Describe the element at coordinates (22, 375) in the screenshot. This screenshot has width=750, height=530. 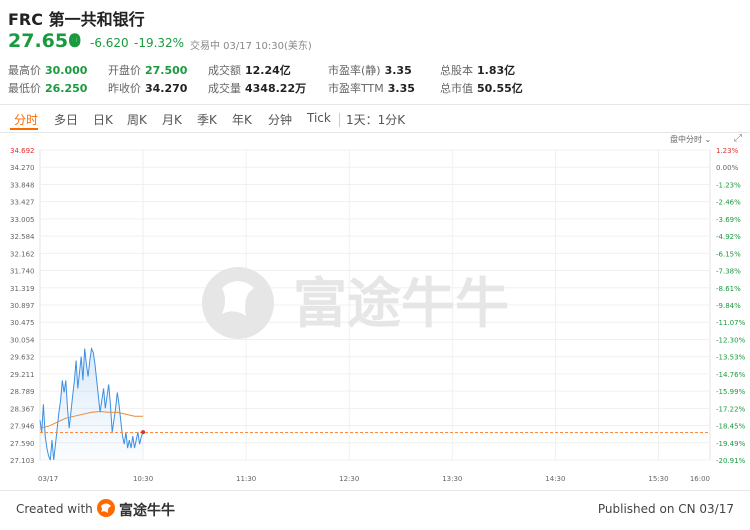
I see `y-tick-label: 29.211` at that location.